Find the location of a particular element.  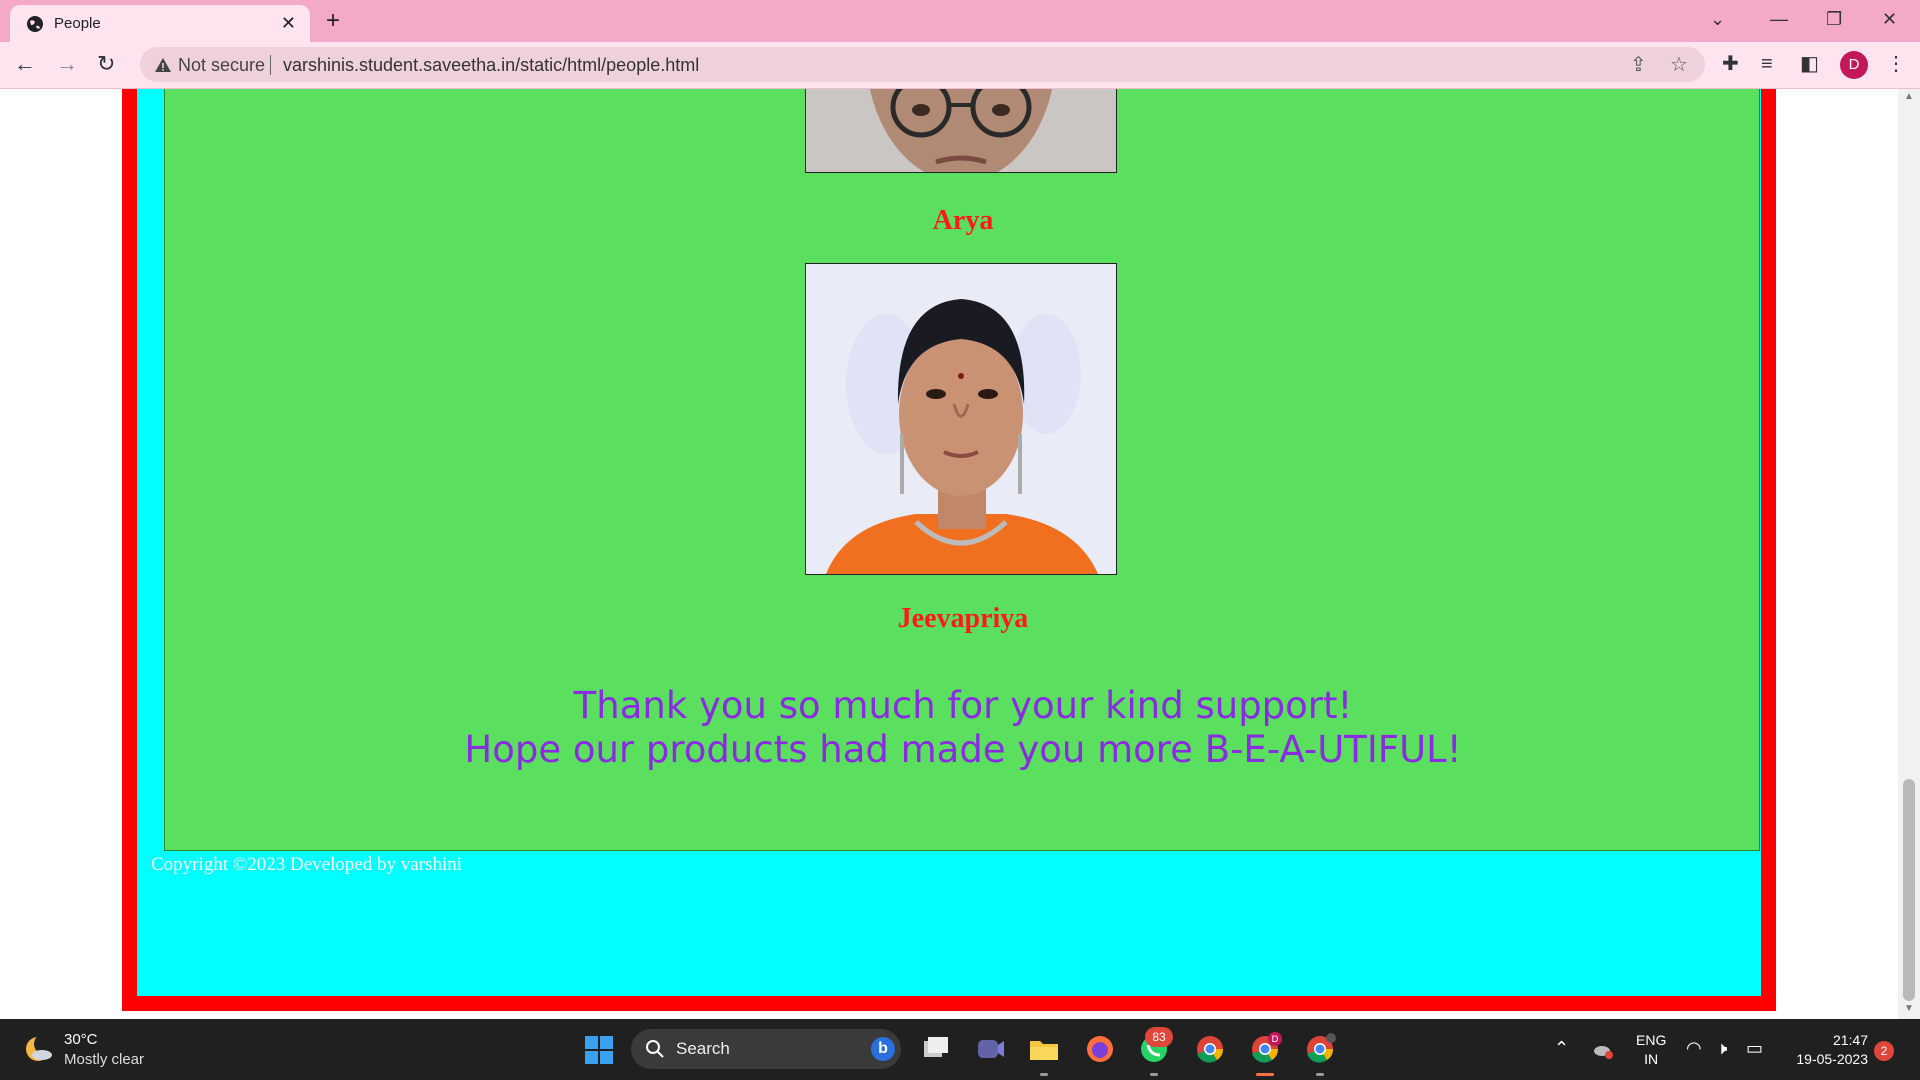

language-indicator: ENG IN is located at coordinates (1651, 1050).